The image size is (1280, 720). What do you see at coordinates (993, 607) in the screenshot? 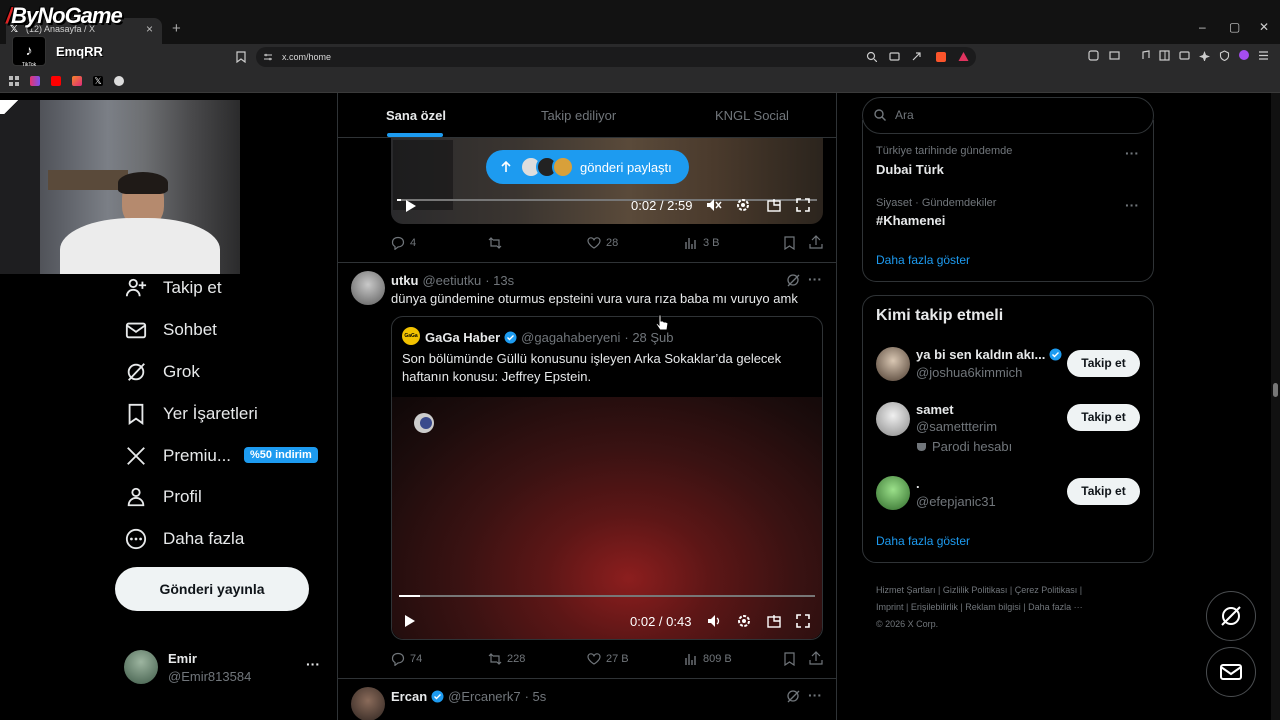
I see `footer-ads-info: Reklam bilgisi` at bounding box center [993, 607].